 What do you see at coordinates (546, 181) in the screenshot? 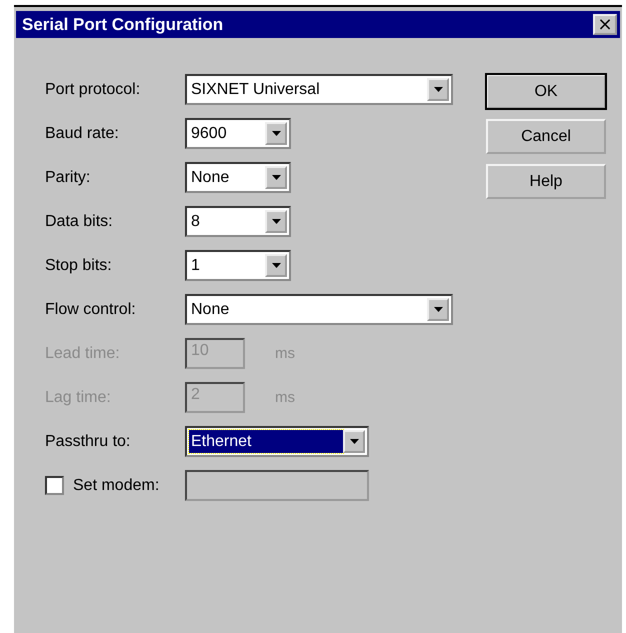
I see `dialog-button: Help` at bounding box center [546, 181].